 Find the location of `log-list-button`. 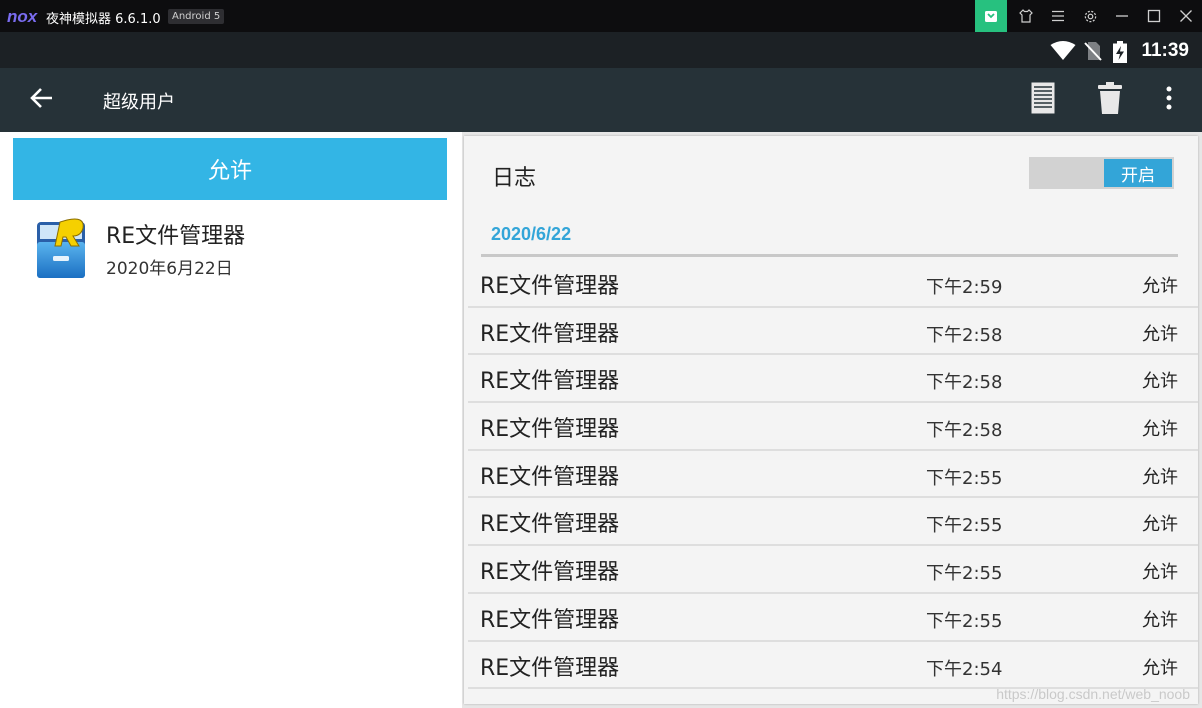

log-list-button is located at coordinates (1043, 100).